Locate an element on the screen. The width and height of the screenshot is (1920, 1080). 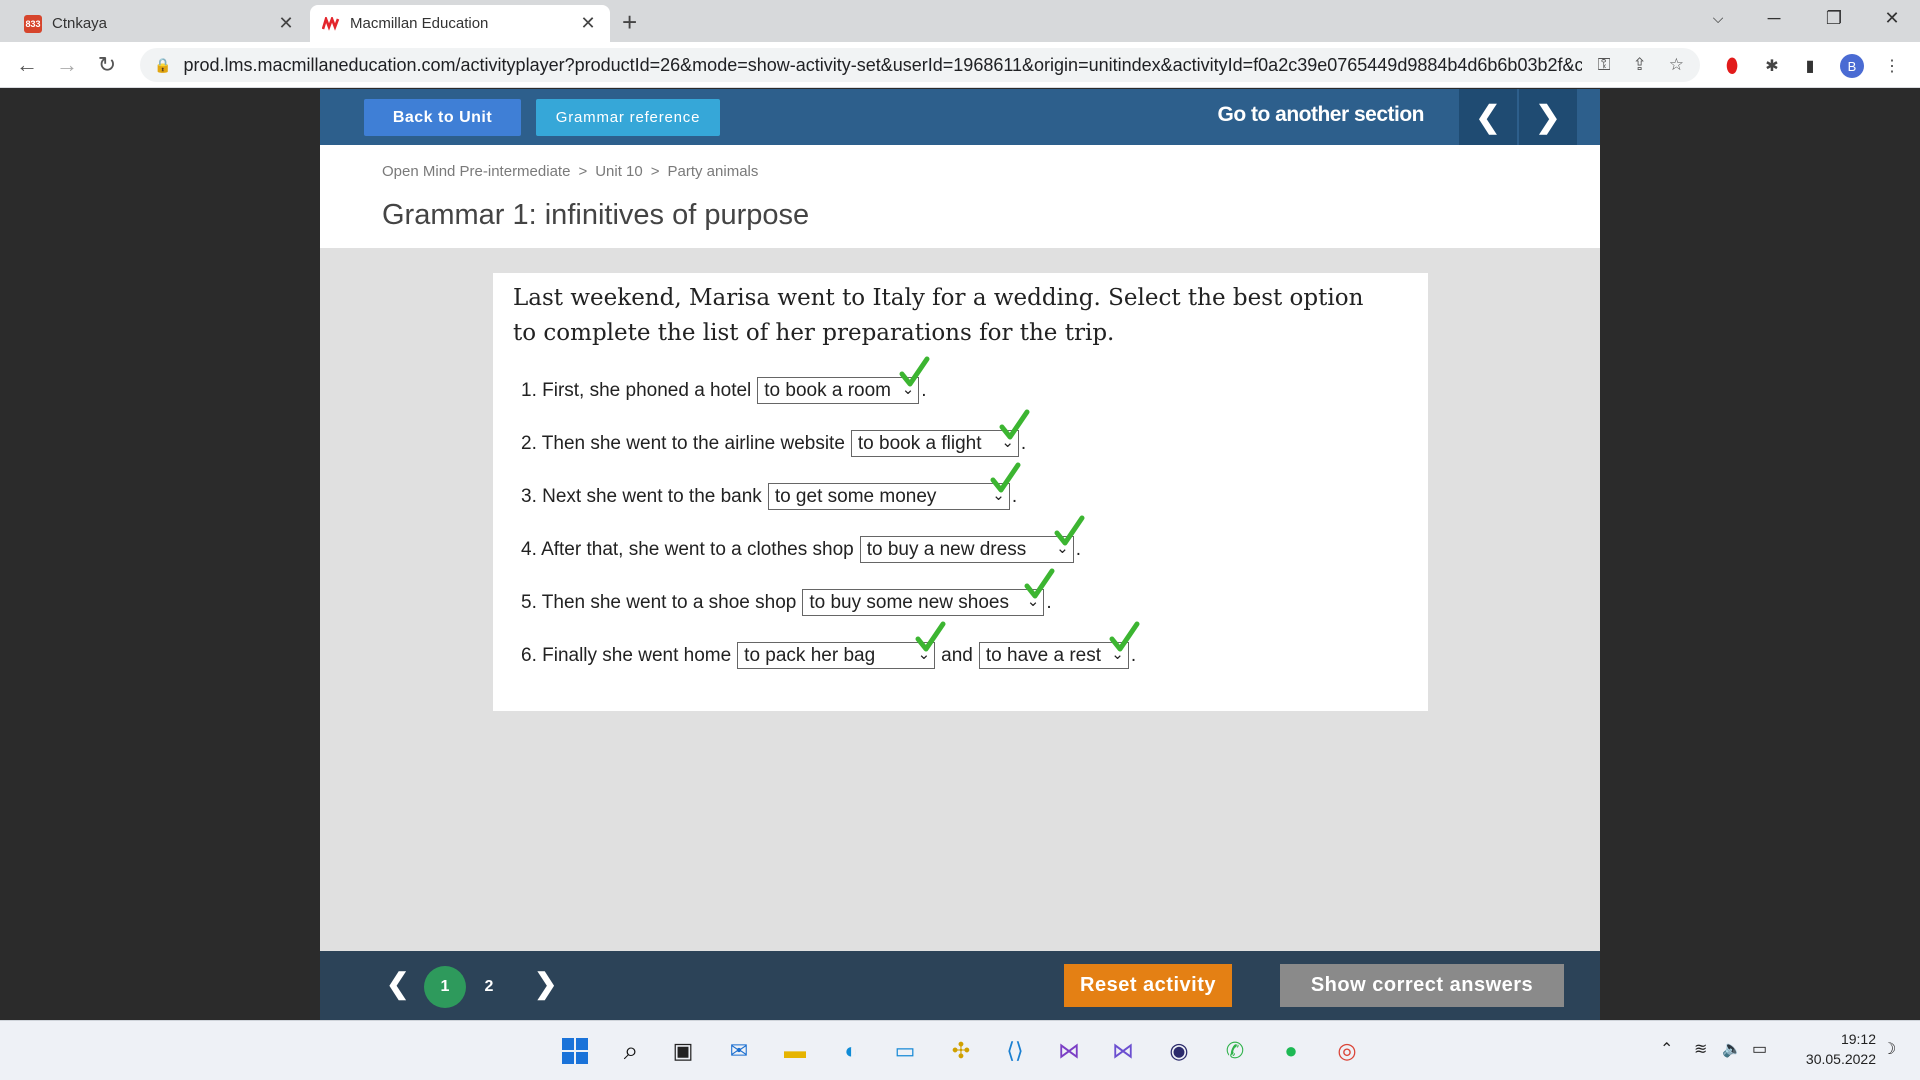
select-value: to book a room is located at coordinates (828, 390).